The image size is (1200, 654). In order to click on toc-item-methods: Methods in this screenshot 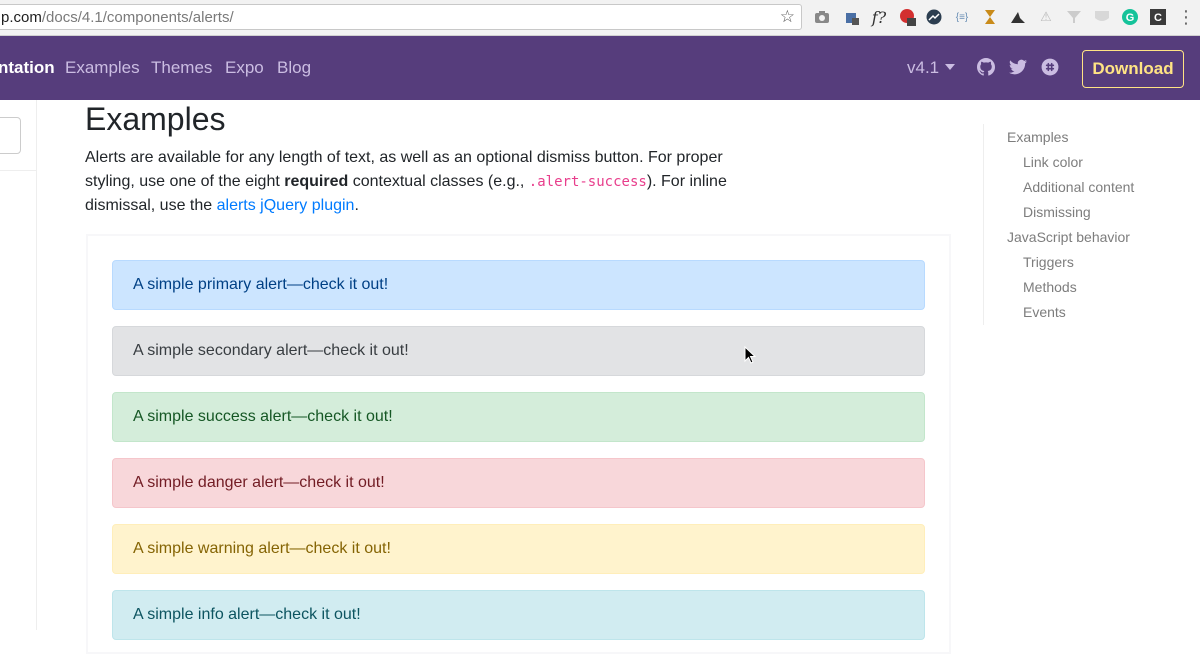, I will do `click(1050, 287)`.